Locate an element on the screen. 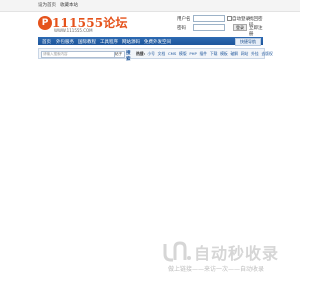 The height and width of the screenshot is (300, 320). hot-keyword: 外挂 is located at coordinates (255, 53).